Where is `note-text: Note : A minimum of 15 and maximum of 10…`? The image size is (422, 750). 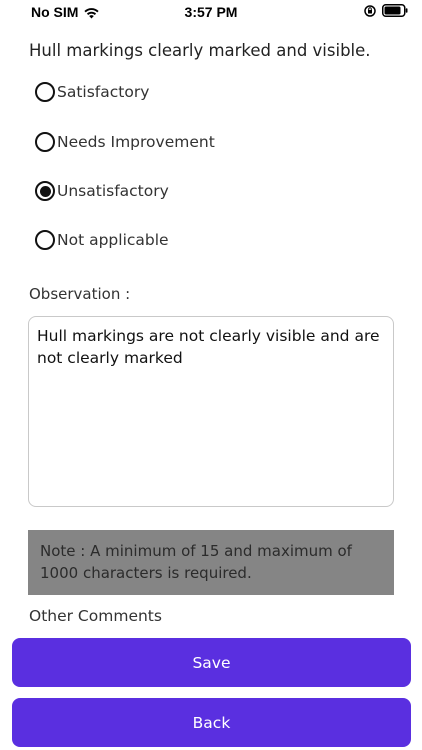 note-text: Note : A minimum of 15 and maximum of 10… is located at coordinates (196, 562).